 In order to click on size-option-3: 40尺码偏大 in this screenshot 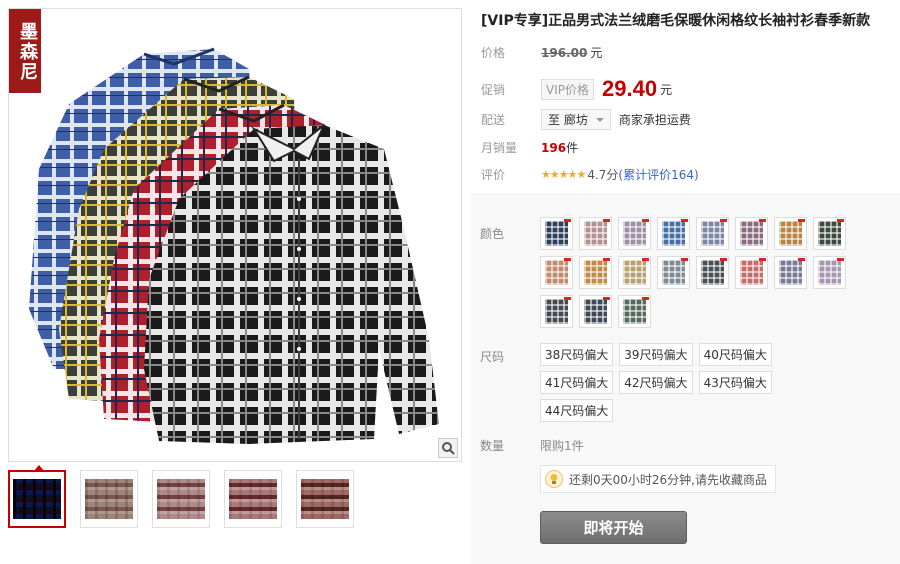, I will do `click(735, 354)`.